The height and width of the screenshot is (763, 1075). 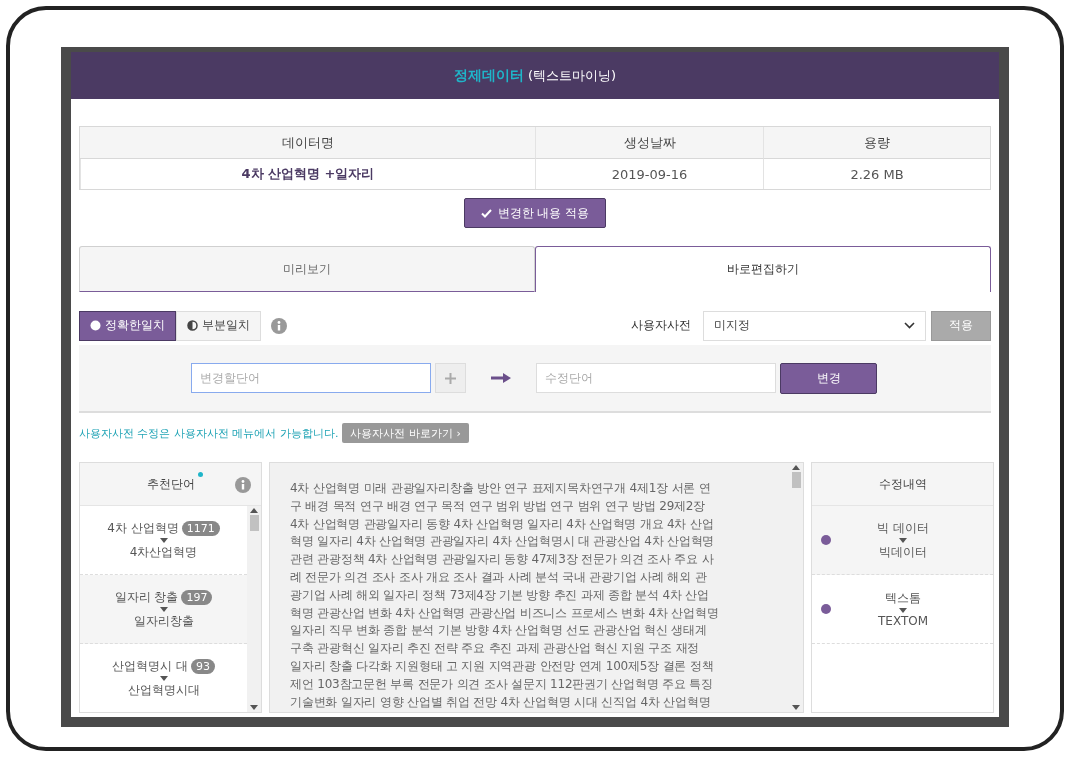 What do you see at coordinates (192, 325) in the screenshot?
I see `half-circle-icon` at bounding box center [192, 325].